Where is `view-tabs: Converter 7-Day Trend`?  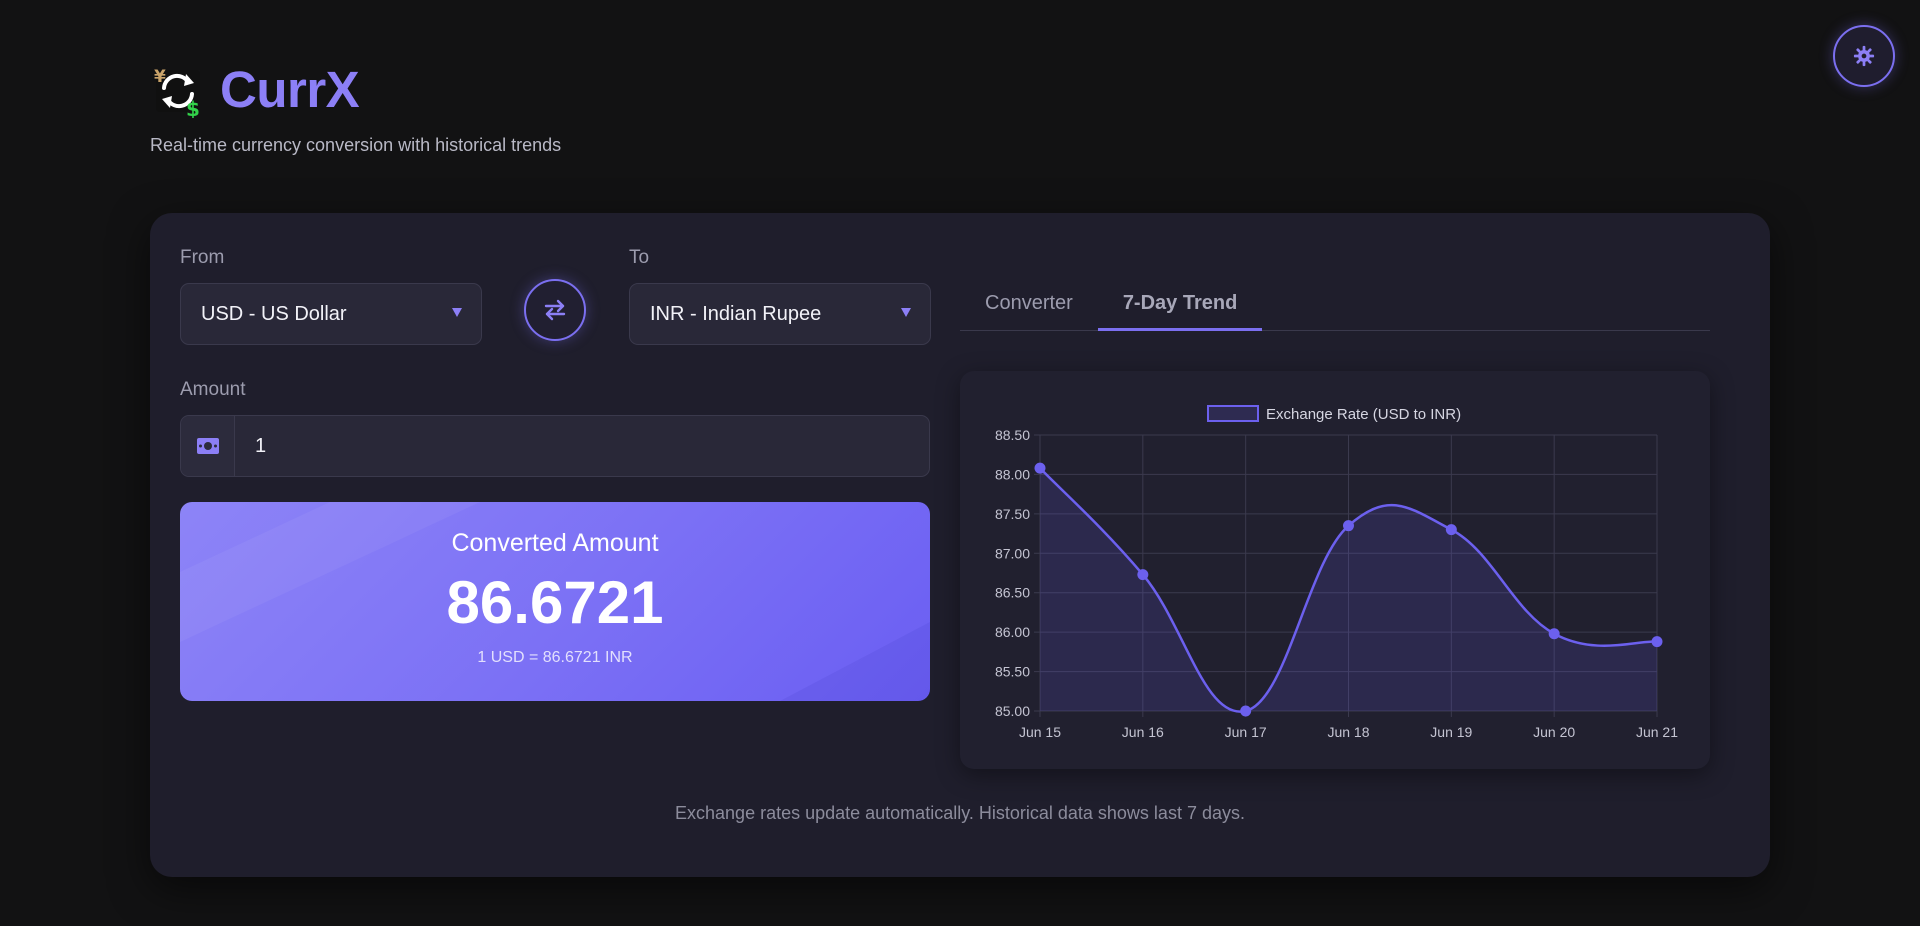
view-tabs: Converter 7-Day Trend is located at coordinates (1335, 307).